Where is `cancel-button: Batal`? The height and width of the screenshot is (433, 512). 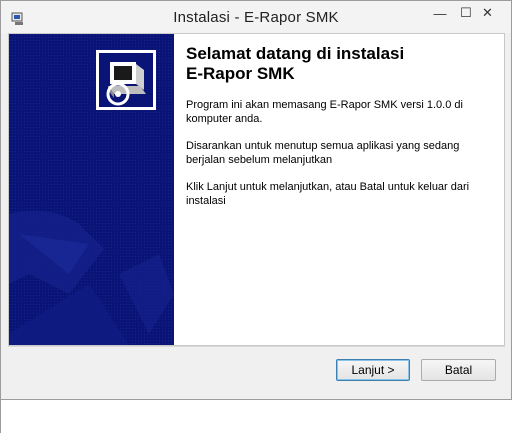 cancel-button: Batal is located at coordinates (458, 370).